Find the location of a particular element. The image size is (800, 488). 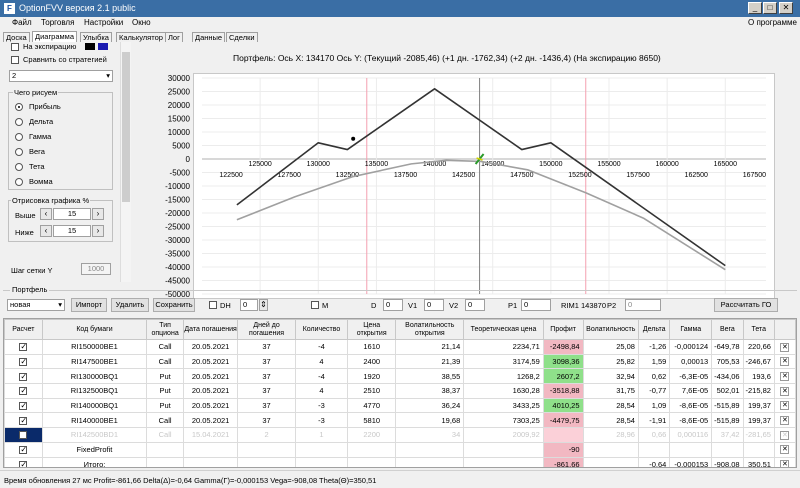

tab-calculator: Калькулятор is located at coordinates (141, 37).